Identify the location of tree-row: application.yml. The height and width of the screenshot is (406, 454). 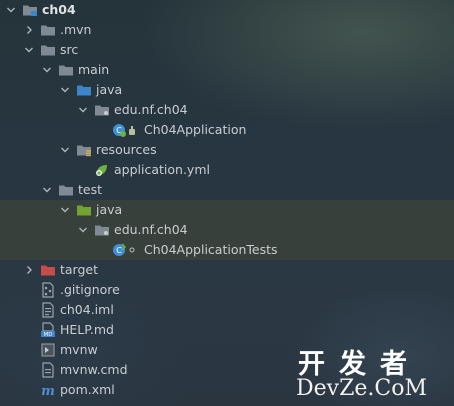
(227, 170).